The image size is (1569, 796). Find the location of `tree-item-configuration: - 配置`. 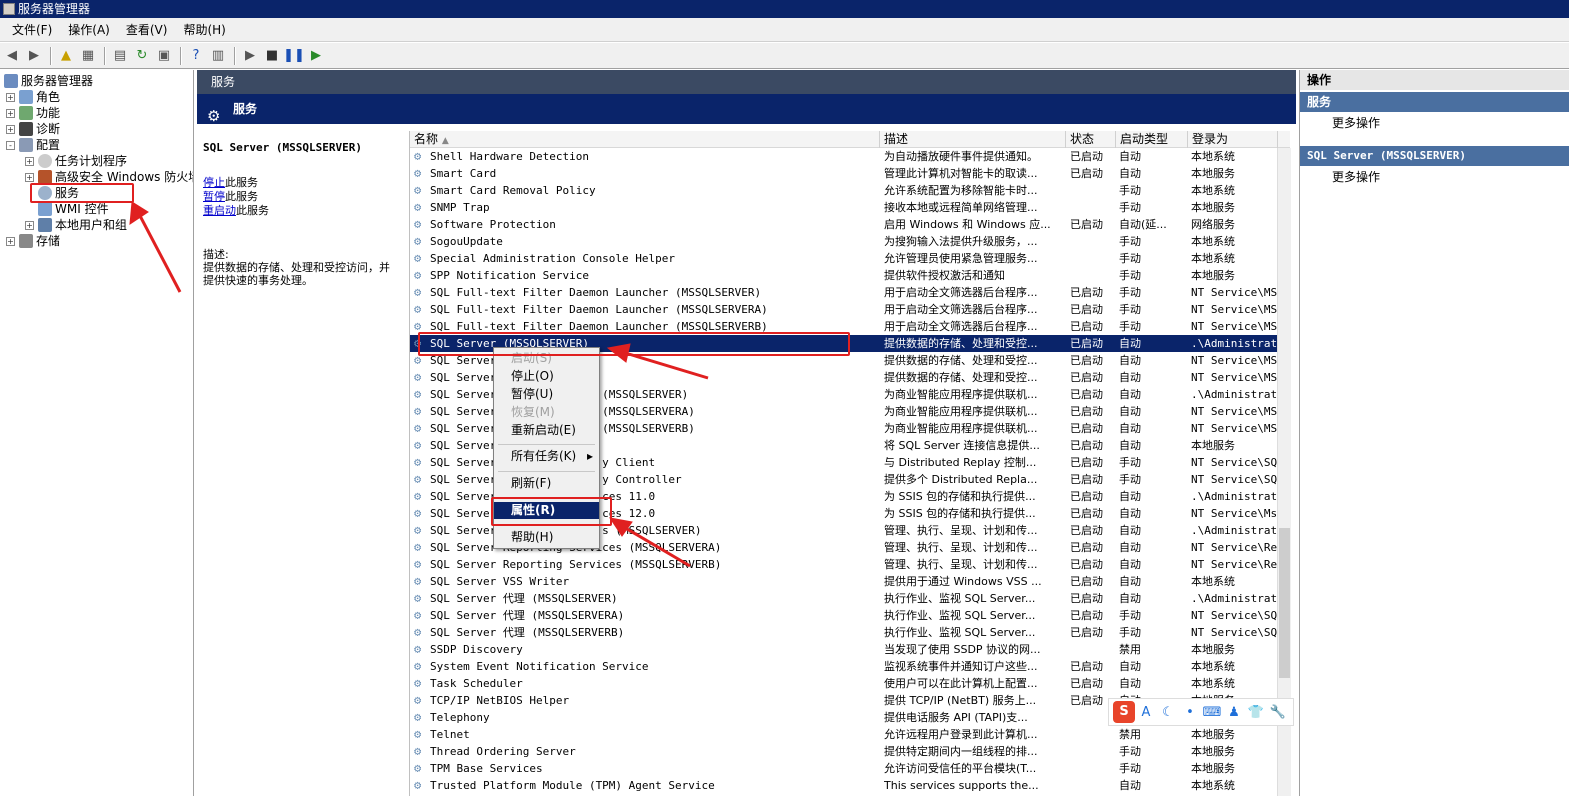

tree-item-configuration: - 配置 is located at coordinates (33, 145).